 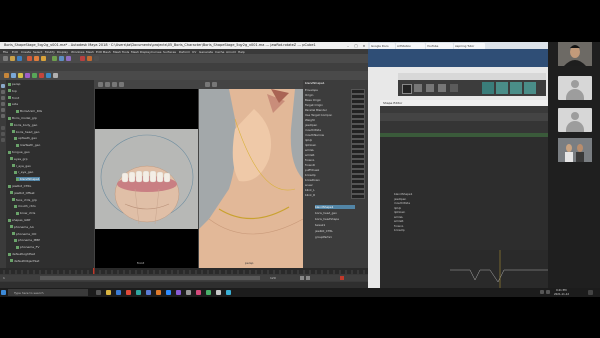 I want to click on open-scene-icon, so click(x=12, y=58).